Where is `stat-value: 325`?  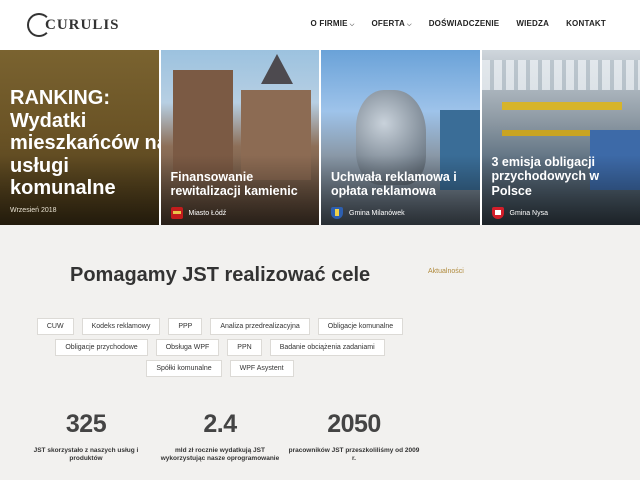 stat-value: 325 is located at coordinates (86, 424).